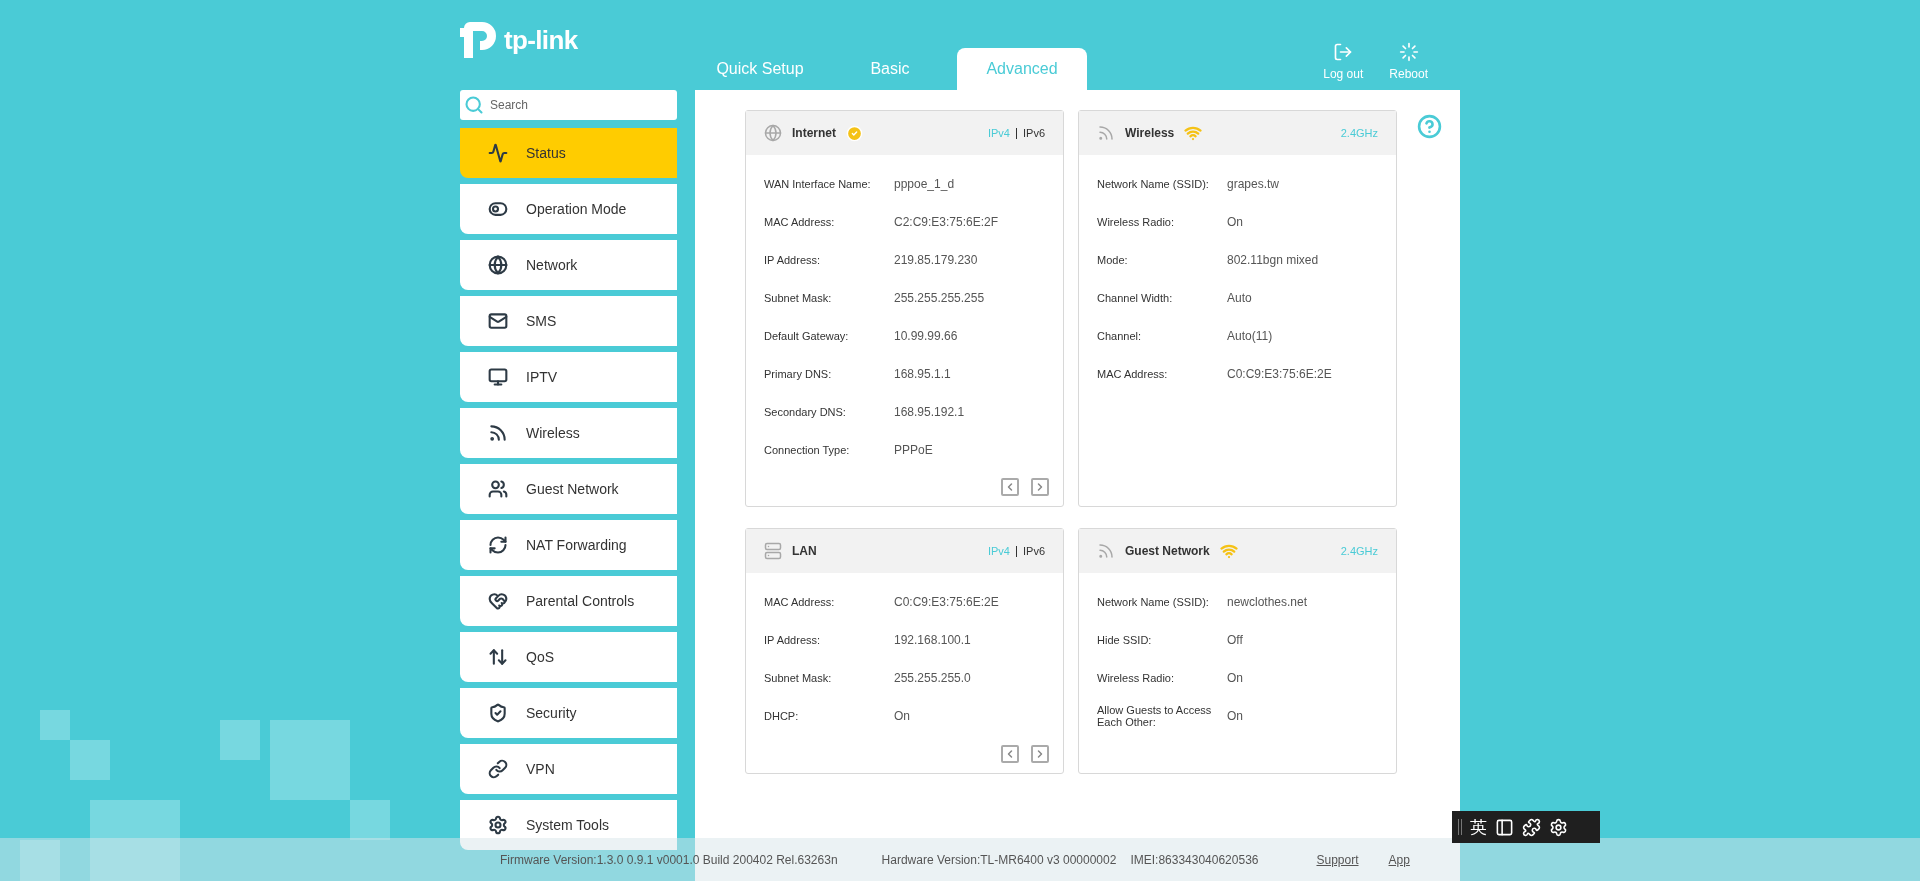  Describe the element at coordinates (498, 377) in the screenshot. I see `monitor-icon` at that location.